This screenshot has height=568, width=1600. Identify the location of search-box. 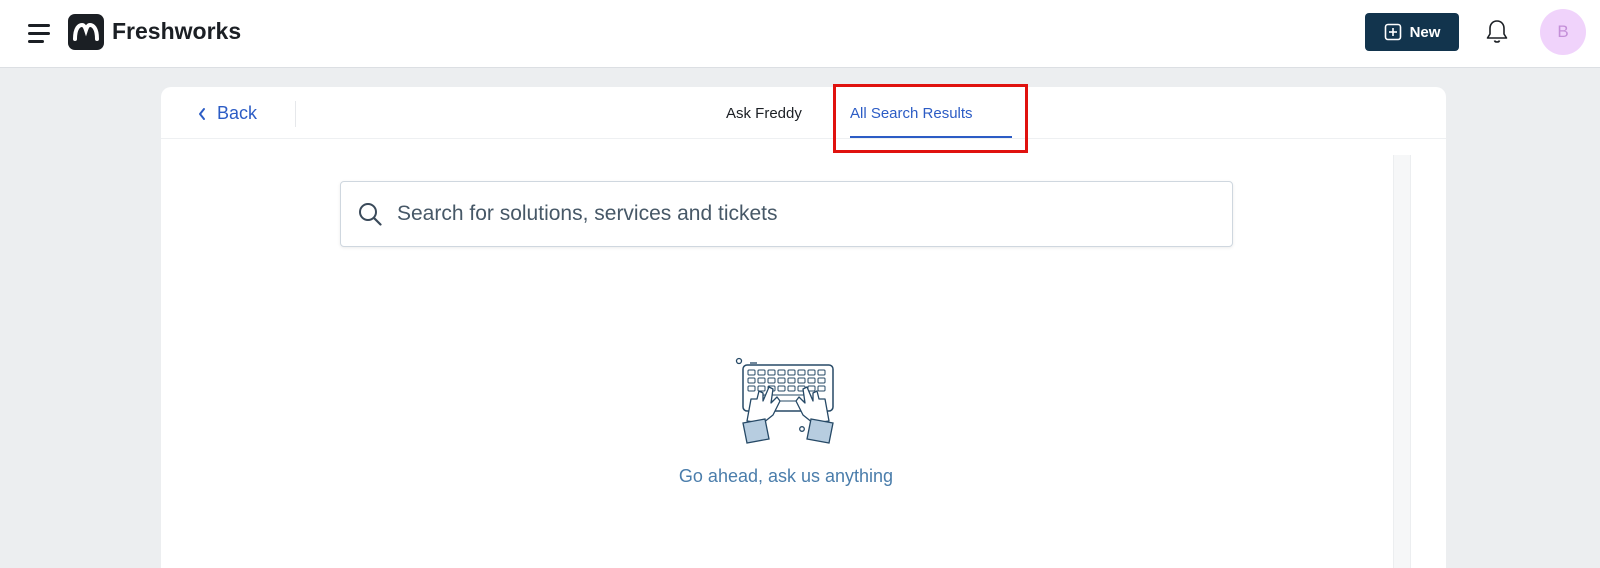
(786, 214).